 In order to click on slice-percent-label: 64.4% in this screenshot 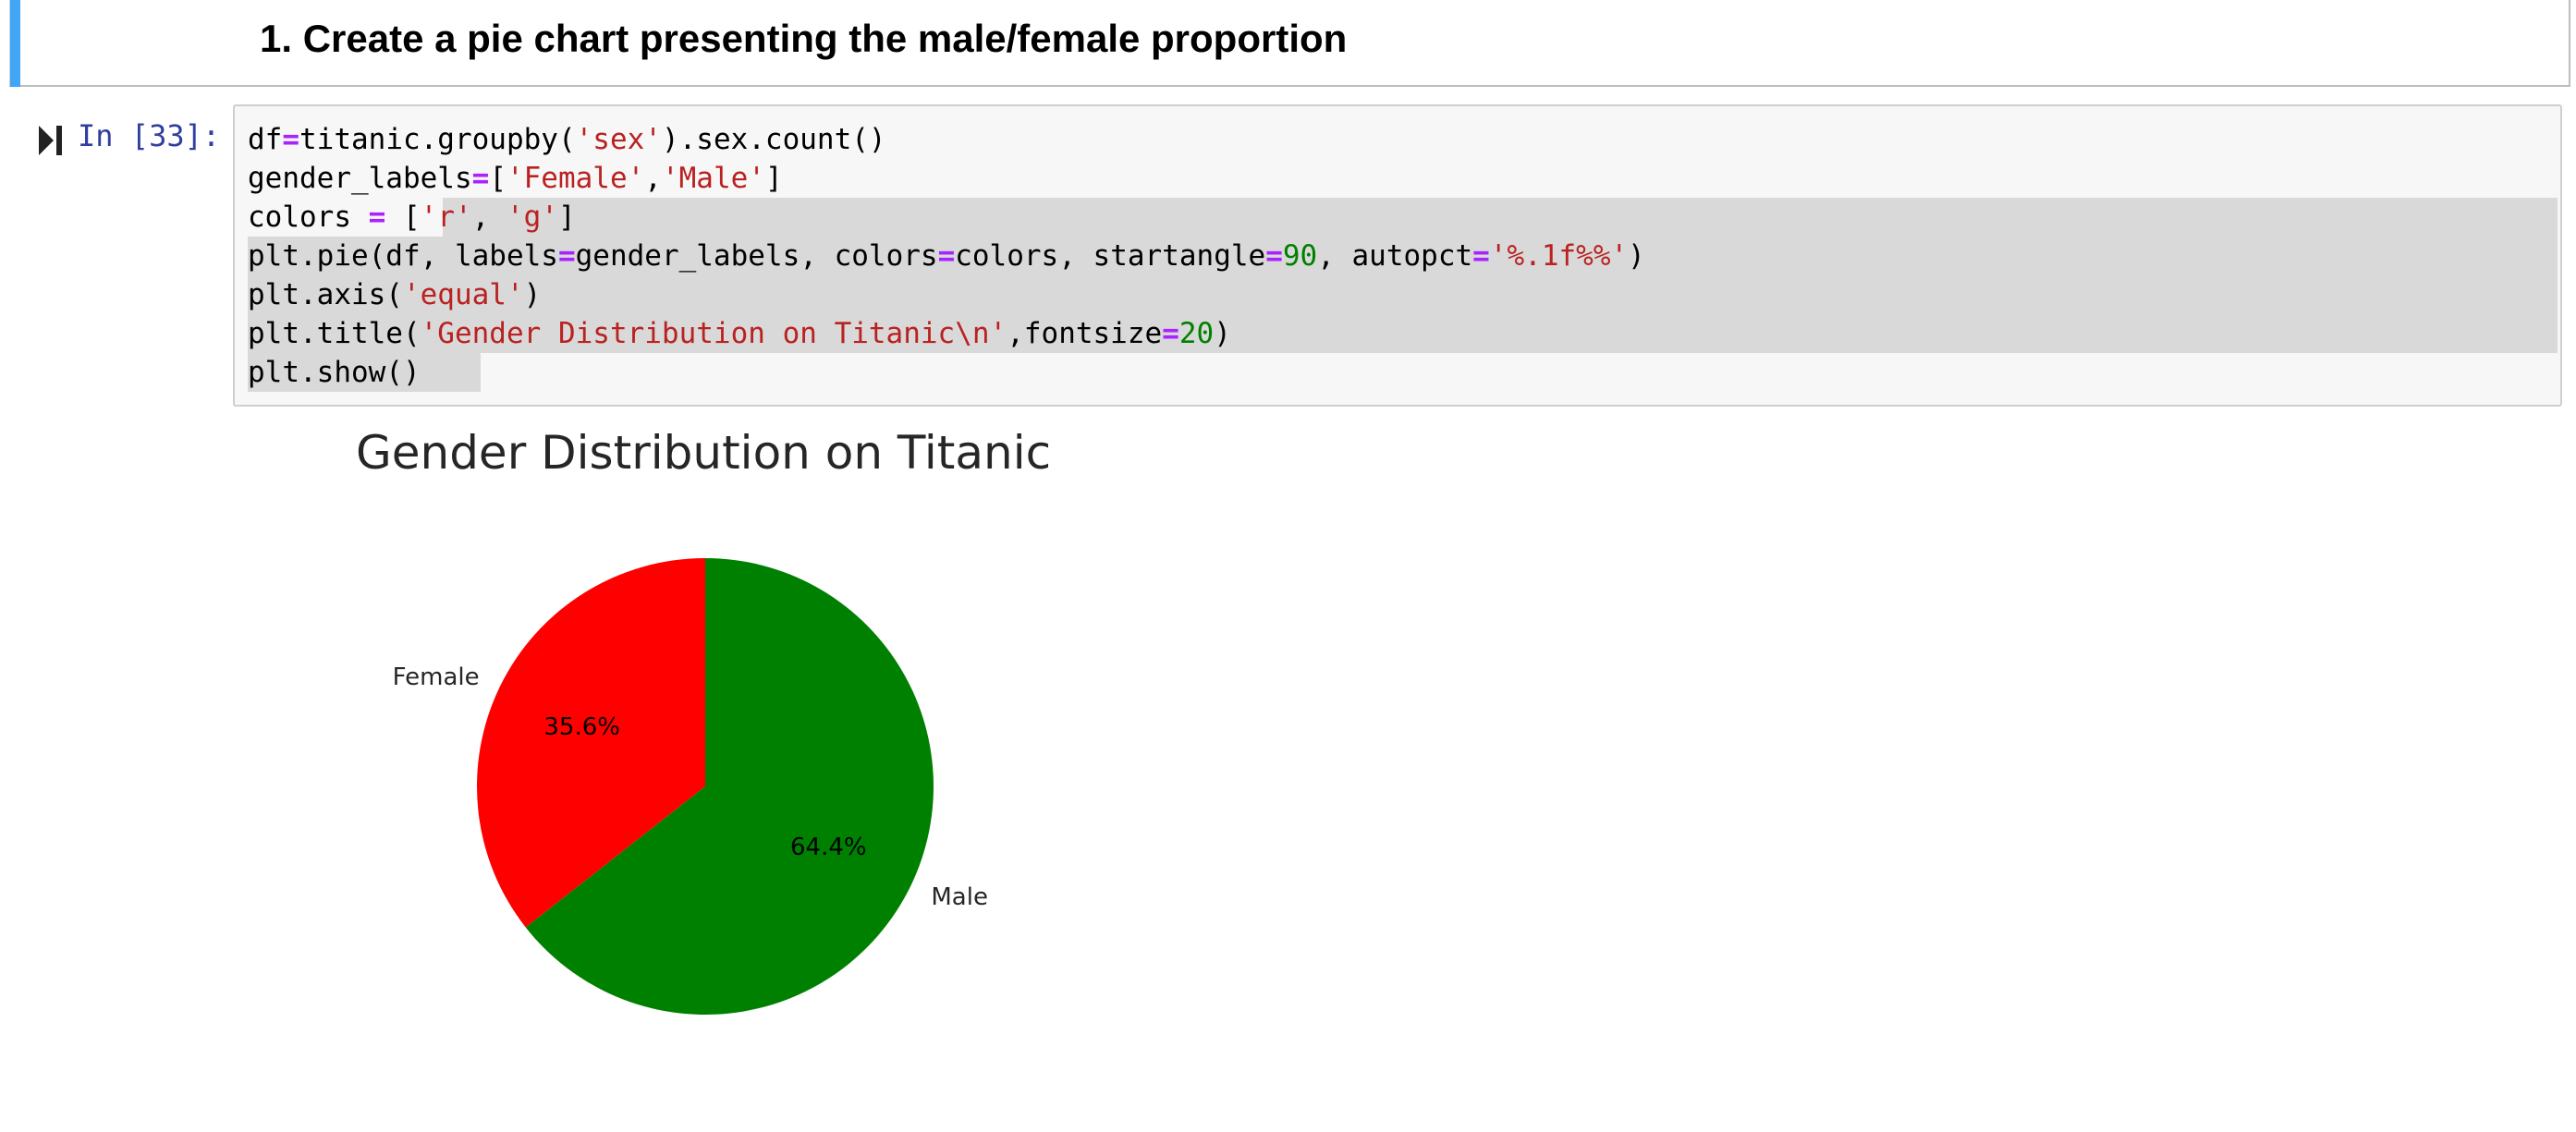, I will do `click(828, 847)`.